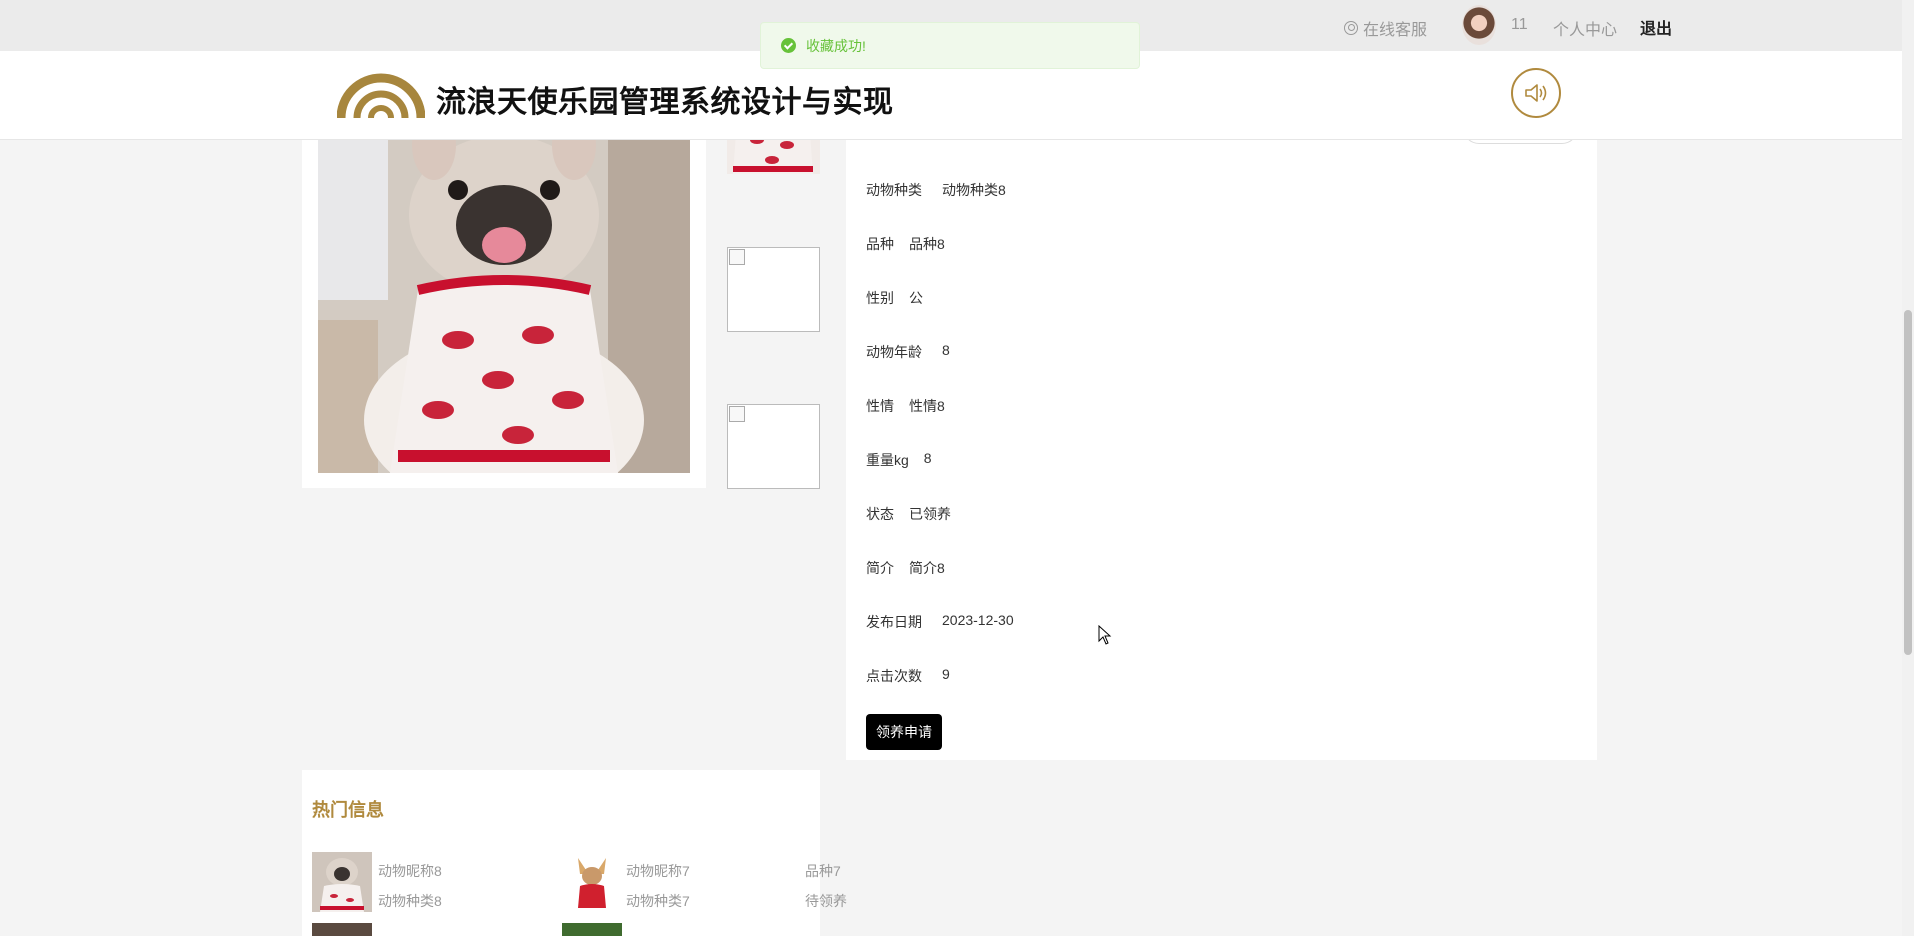 The width and height of the screenshot is (1914, 936). I want to click on sound-toggle-button, so click(1536, 93).